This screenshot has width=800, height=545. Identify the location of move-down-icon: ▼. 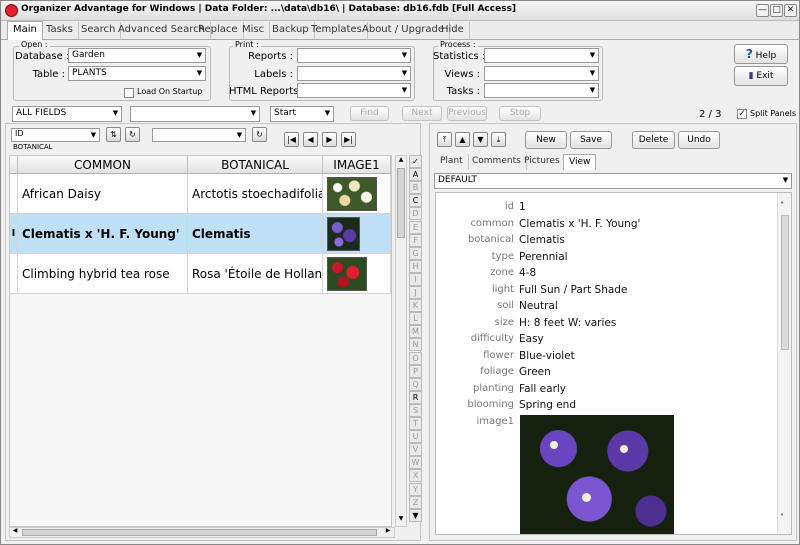
(480, 139).